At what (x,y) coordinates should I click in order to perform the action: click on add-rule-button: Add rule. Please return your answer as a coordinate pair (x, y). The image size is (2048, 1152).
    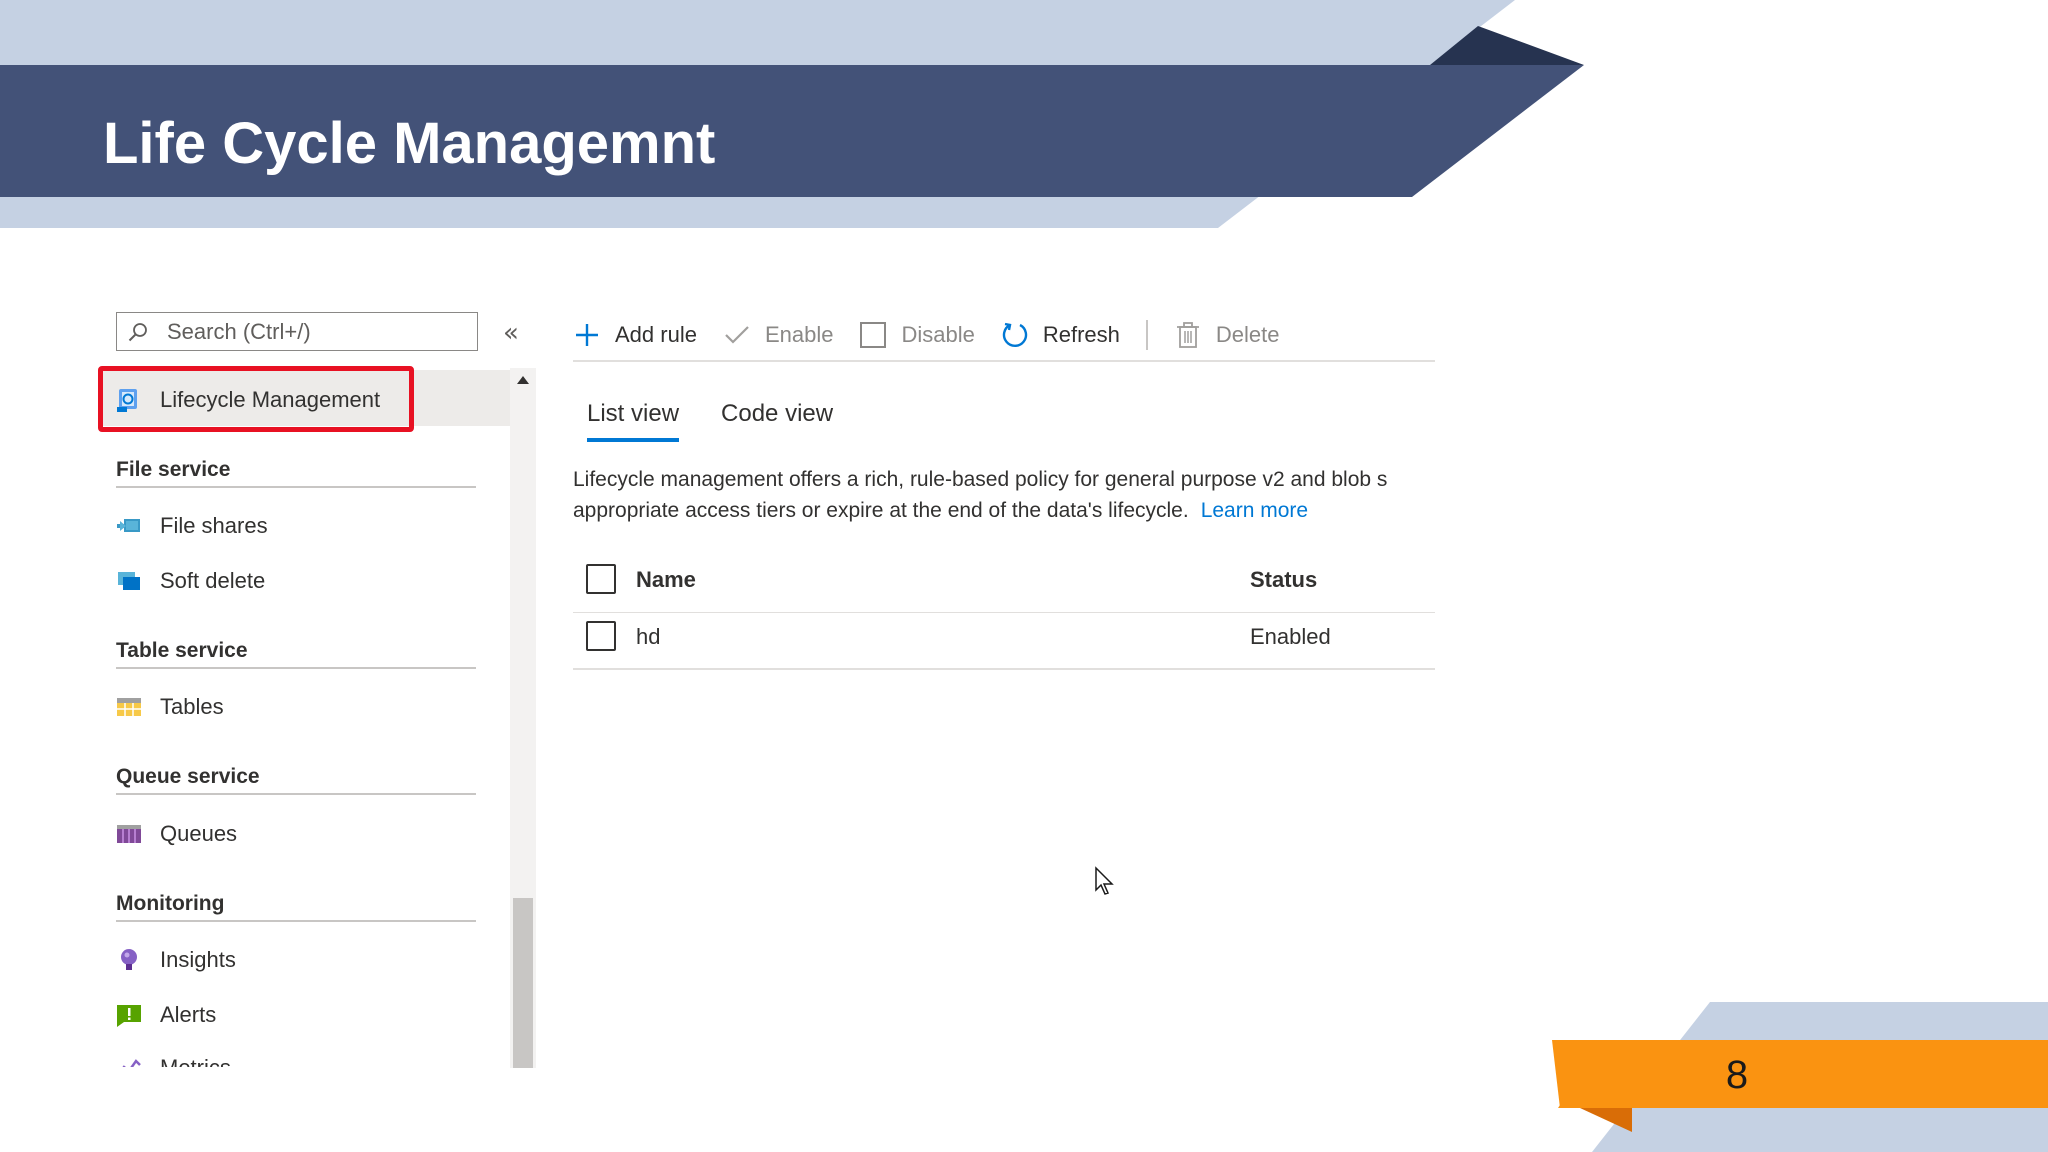
    Looking at the image, I should click on (635, 335).